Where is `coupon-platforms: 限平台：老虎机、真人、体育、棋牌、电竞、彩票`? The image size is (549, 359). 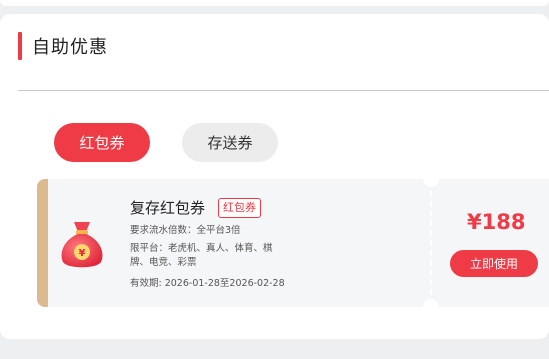
coupon-platforms: 限平台：老虎机、真人、体育、棋牌、电竞、彩票 is located at coordinates (201, 255).